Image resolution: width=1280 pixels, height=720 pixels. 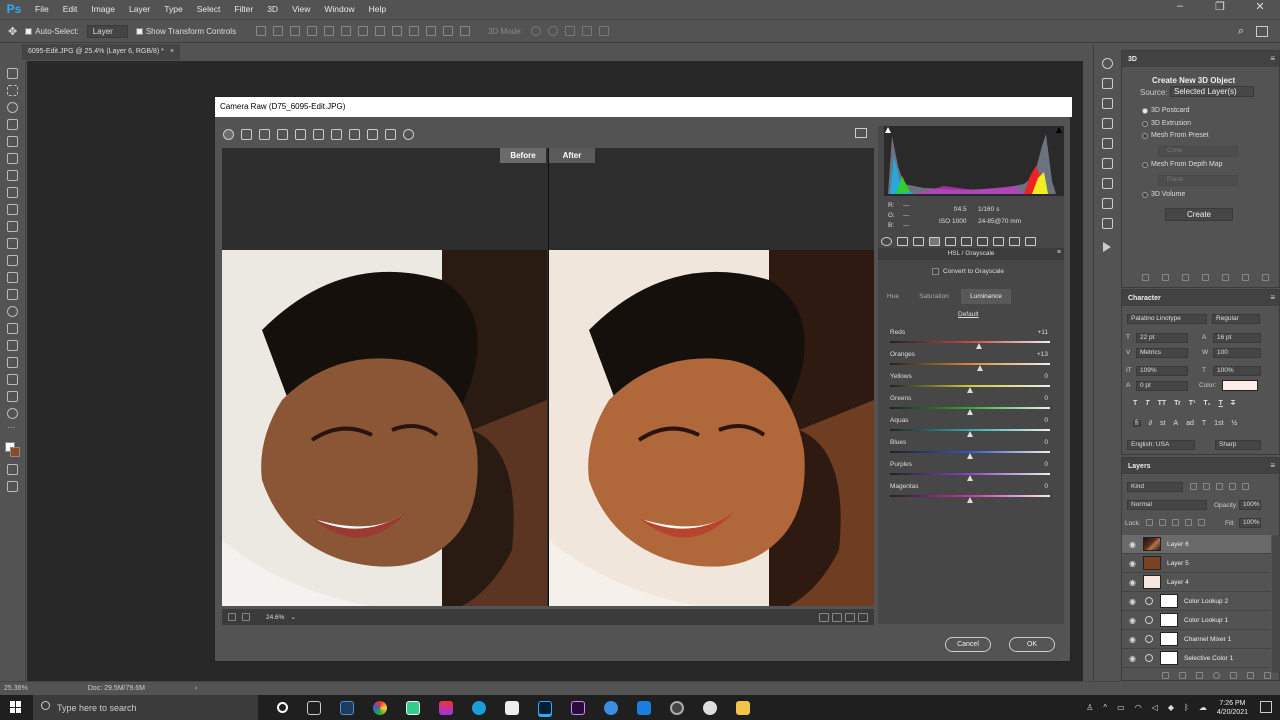 What do you see at coordinates (644, 707) in the screenshot?
I see `mail-icon` at bounding box center [644, 707].